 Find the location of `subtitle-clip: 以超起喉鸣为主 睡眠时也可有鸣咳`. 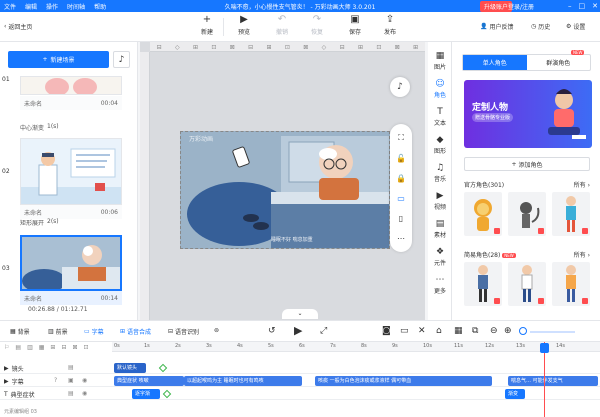

subtitle-clip: 以超起喉鸣为主 睡眠时也可有鸣咳 is located at coordinates (243, 381).